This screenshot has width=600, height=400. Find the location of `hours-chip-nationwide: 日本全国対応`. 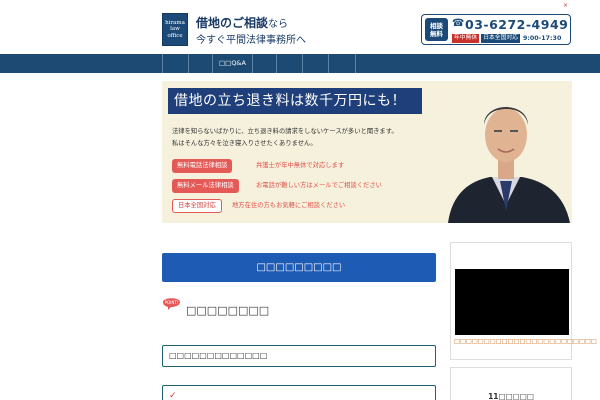

hours-chip-nationwide: 日本全国対応 is located at coordinates (500, 38).